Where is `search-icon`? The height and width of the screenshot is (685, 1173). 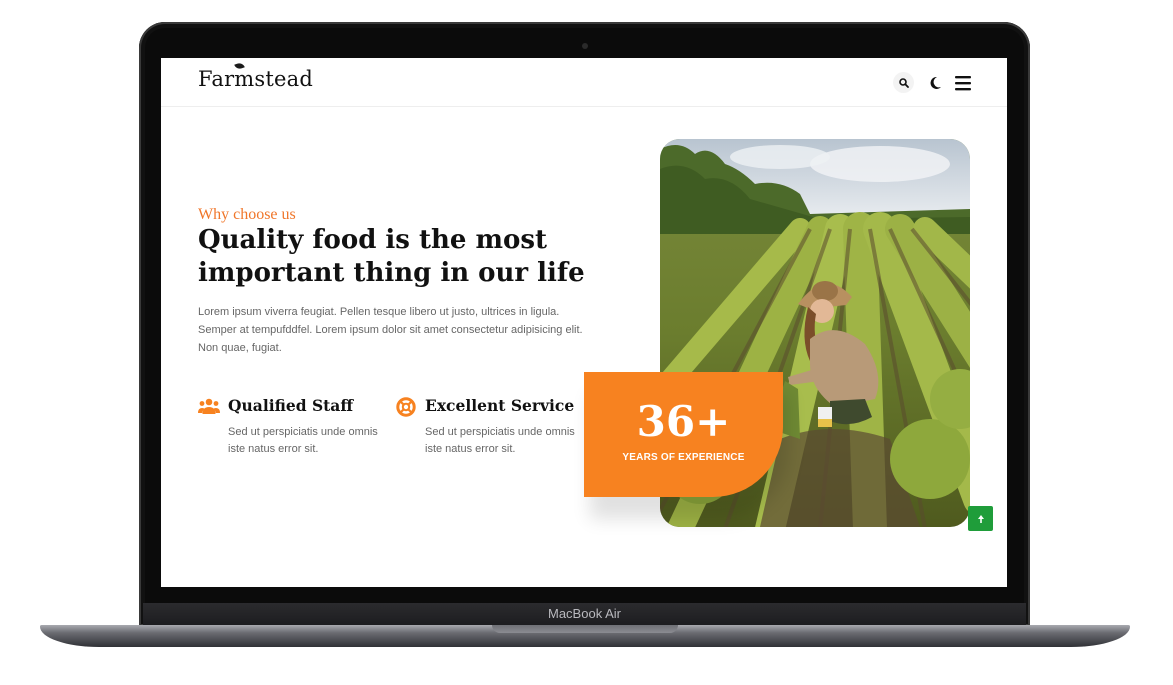
search-icon is located at coordinates (903, 82).